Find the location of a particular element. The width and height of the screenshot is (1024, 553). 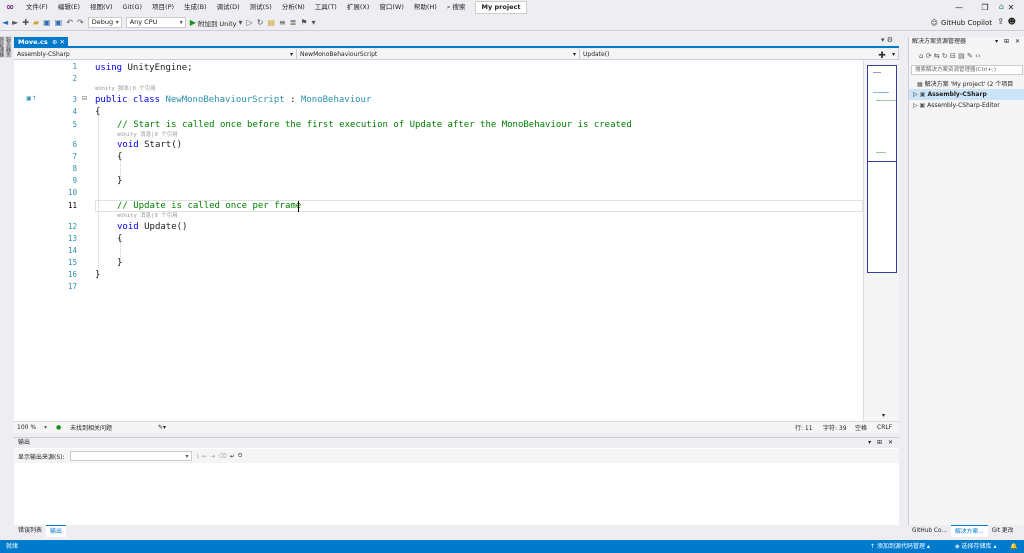

add-to-source-control: ↑ 添加到源代码管理 ▴ is located at coordinates (900, 546).